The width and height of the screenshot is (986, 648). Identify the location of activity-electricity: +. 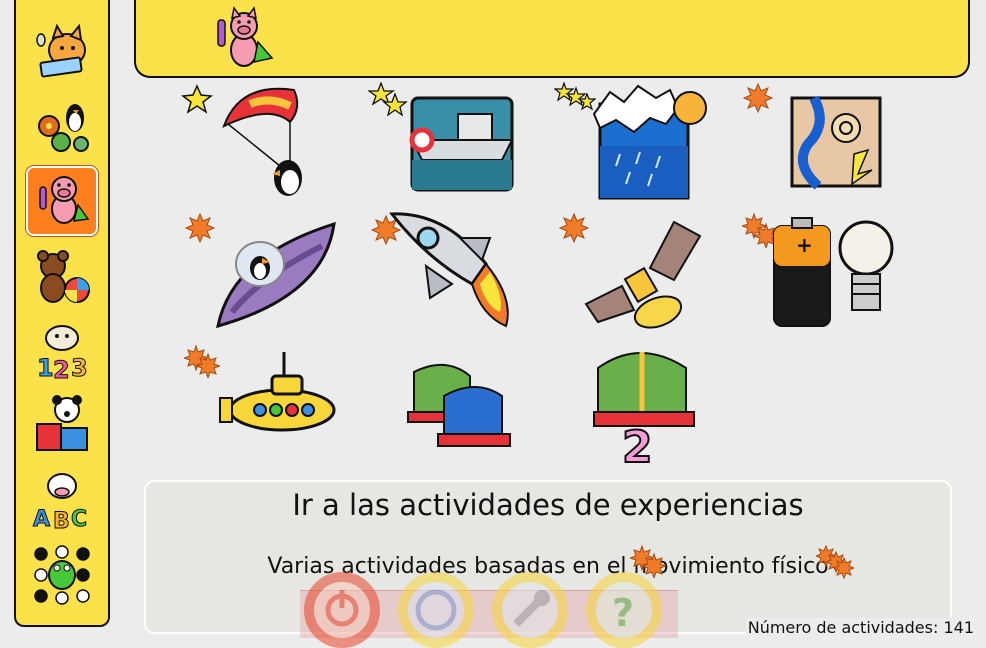
(818, 270).